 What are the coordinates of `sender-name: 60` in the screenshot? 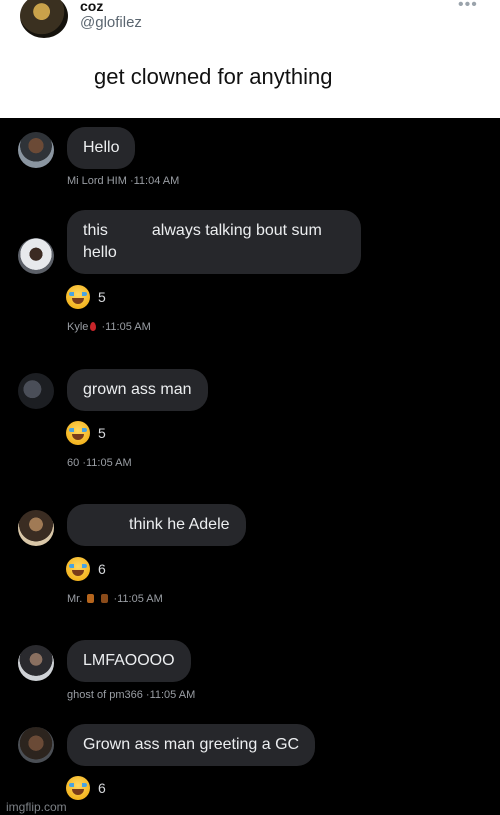 It's located at (73, 463).